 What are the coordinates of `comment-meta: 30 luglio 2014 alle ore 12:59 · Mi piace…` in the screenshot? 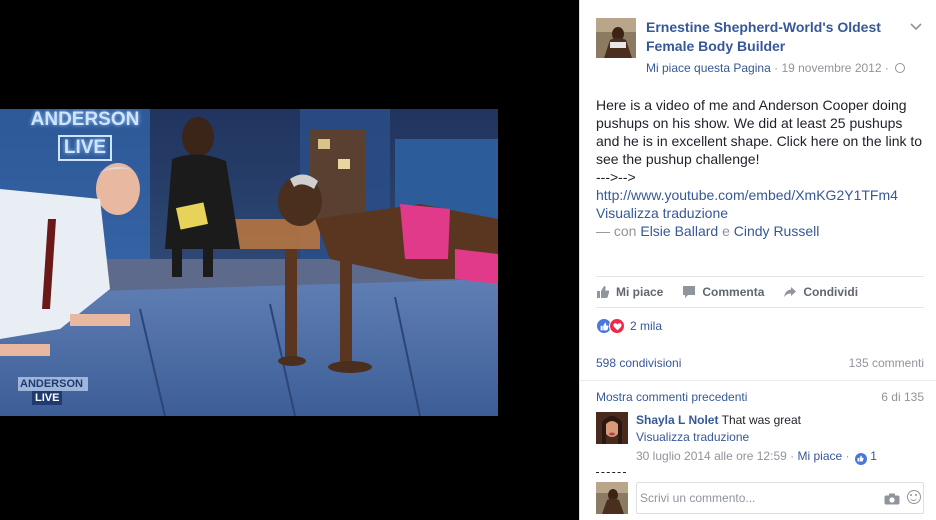 It's located at (780, 456).